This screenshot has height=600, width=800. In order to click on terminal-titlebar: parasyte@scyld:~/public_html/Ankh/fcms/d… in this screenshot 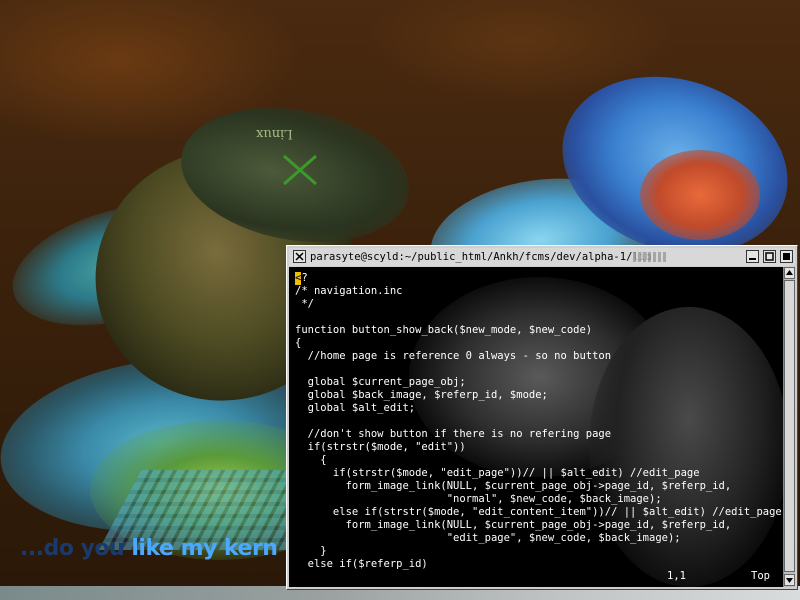, I will do `click(542, 257)`.